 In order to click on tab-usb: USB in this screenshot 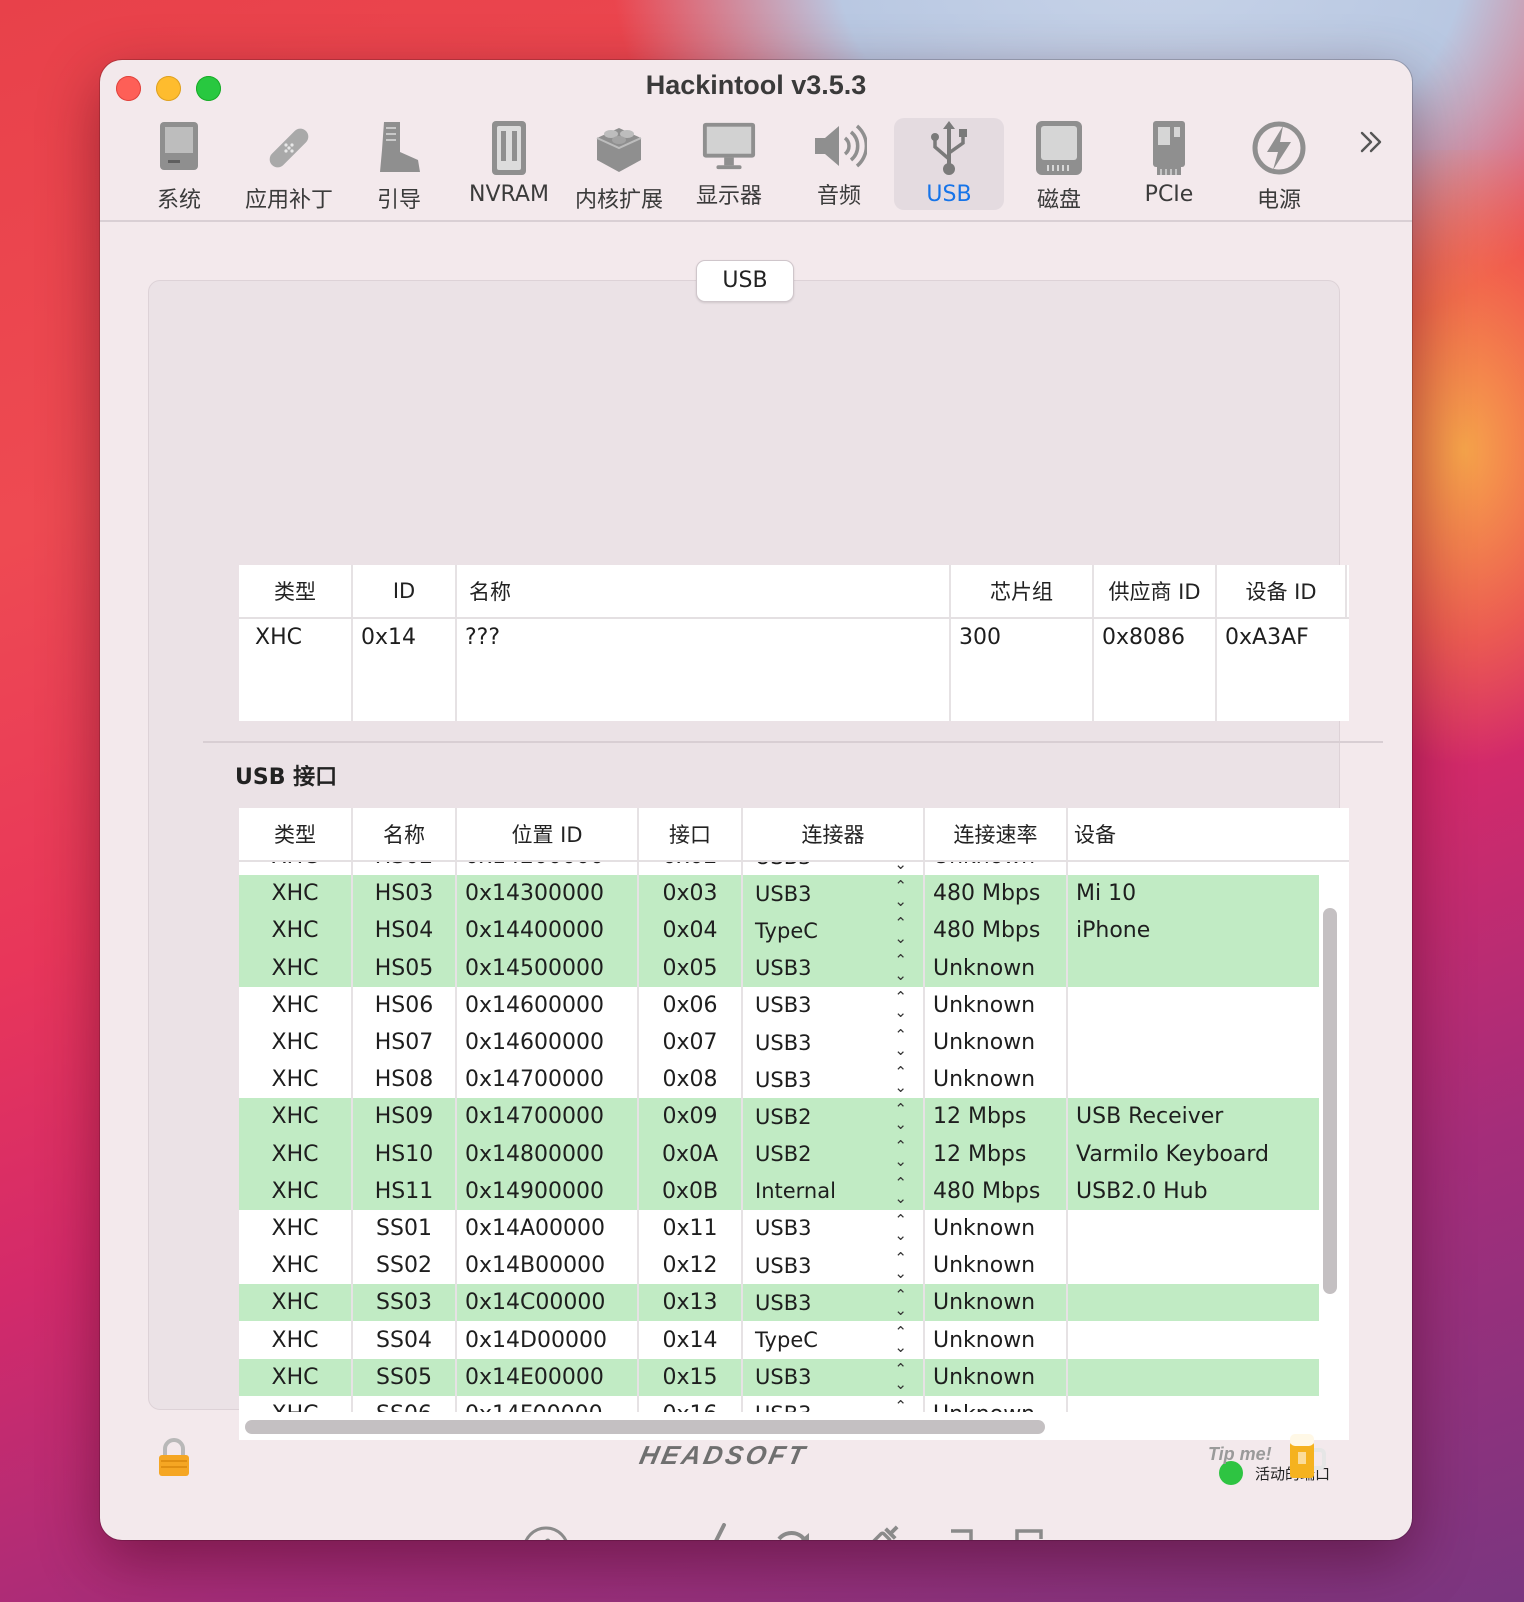, I will do `click(949, 164)`.